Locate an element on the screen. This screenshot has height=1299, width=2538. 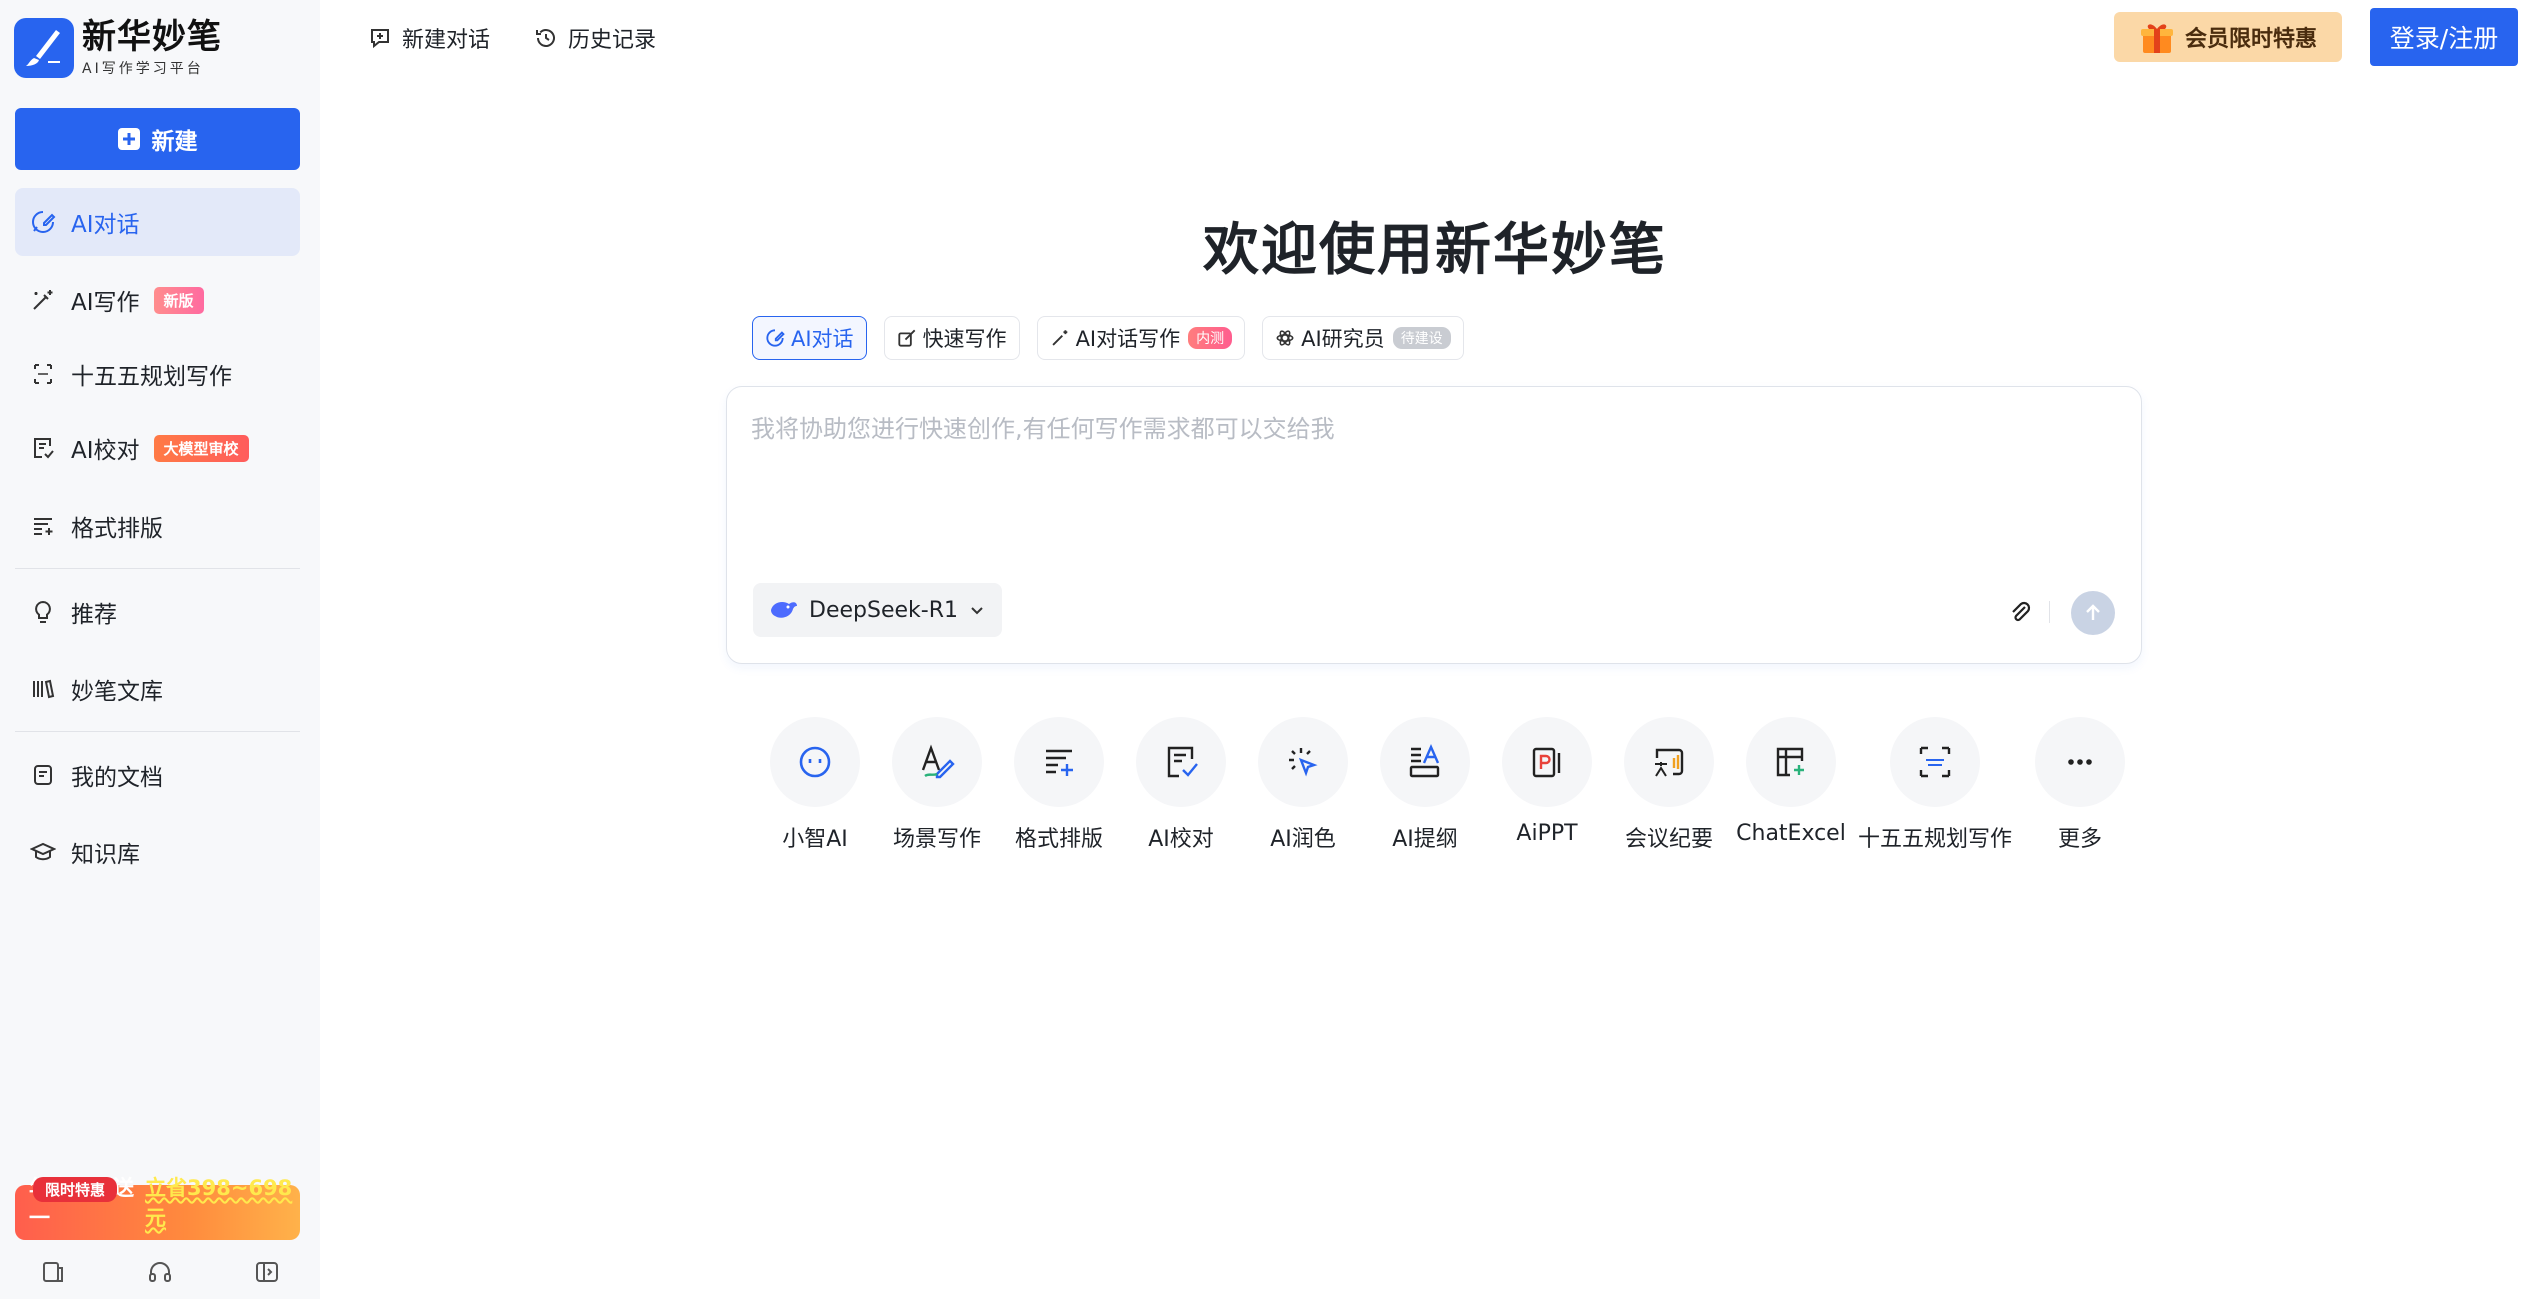
new-chat-link: 新建对话 is located at coordinates (429, 38).